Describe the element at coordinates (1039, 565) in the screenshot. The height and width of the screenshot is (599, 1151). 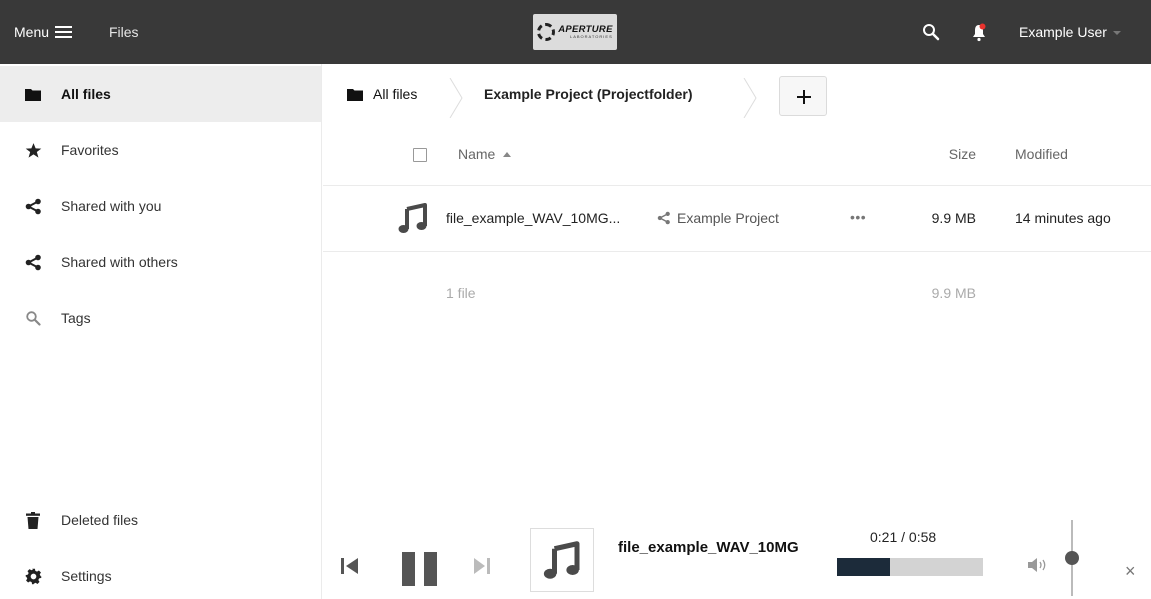
I see `volume-icon` at that location.